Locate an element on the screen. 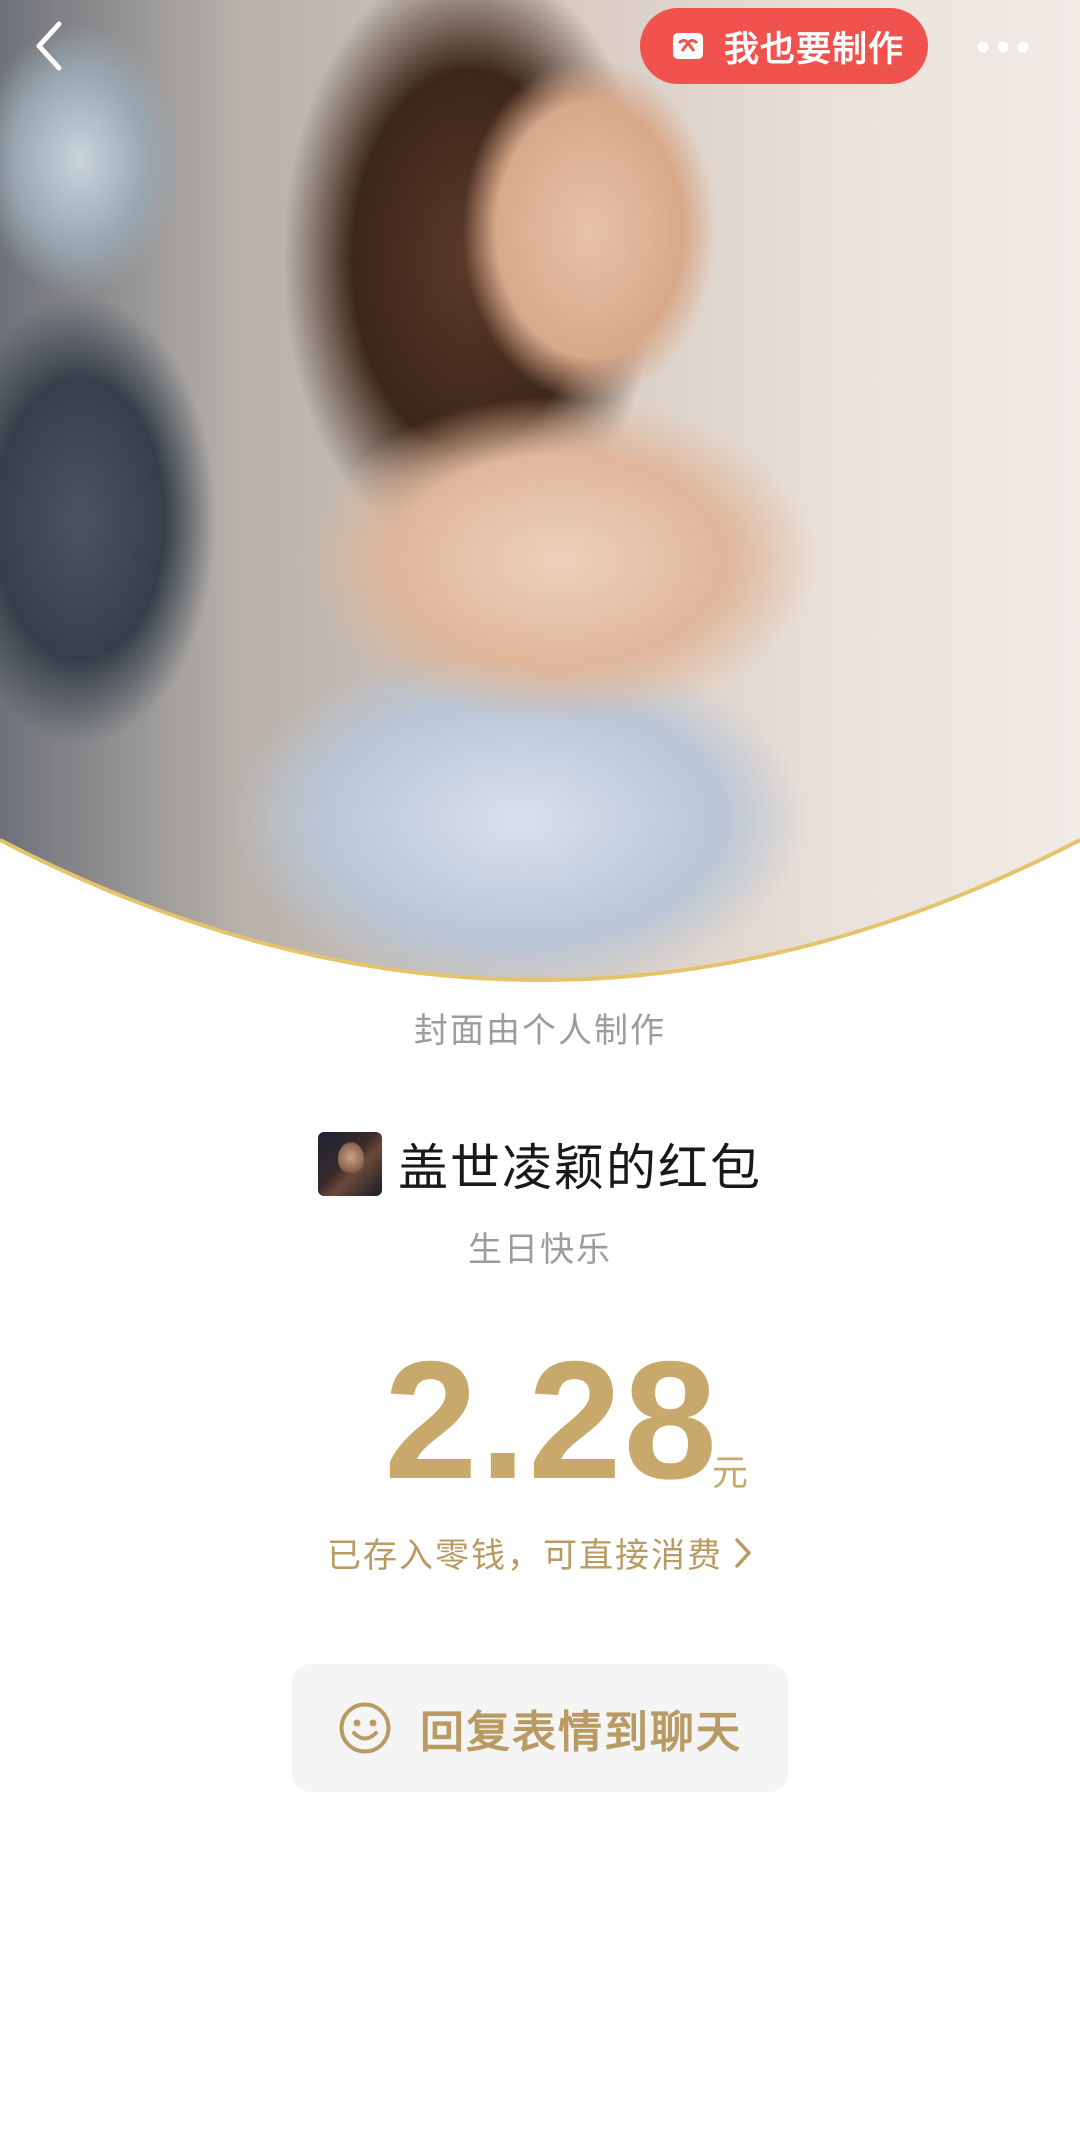 Image resolution: width=1080 pixels, height=2143 pixels. amount-row: 2.28 元 is located at coordinates (540, 1420).